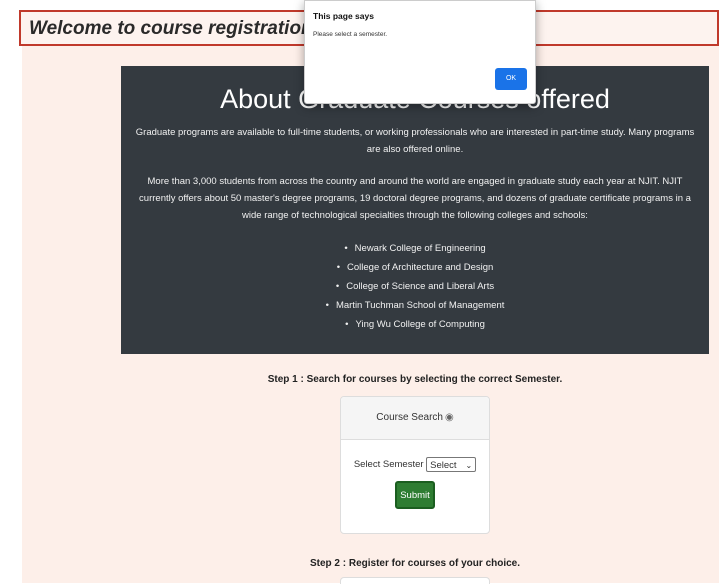 Image resolution: width=719 pixels, height=584 pixels. Describe the element at coordinates (388, 465) in the screenshot. I see `select-semester-label: Select Semester` at that location.